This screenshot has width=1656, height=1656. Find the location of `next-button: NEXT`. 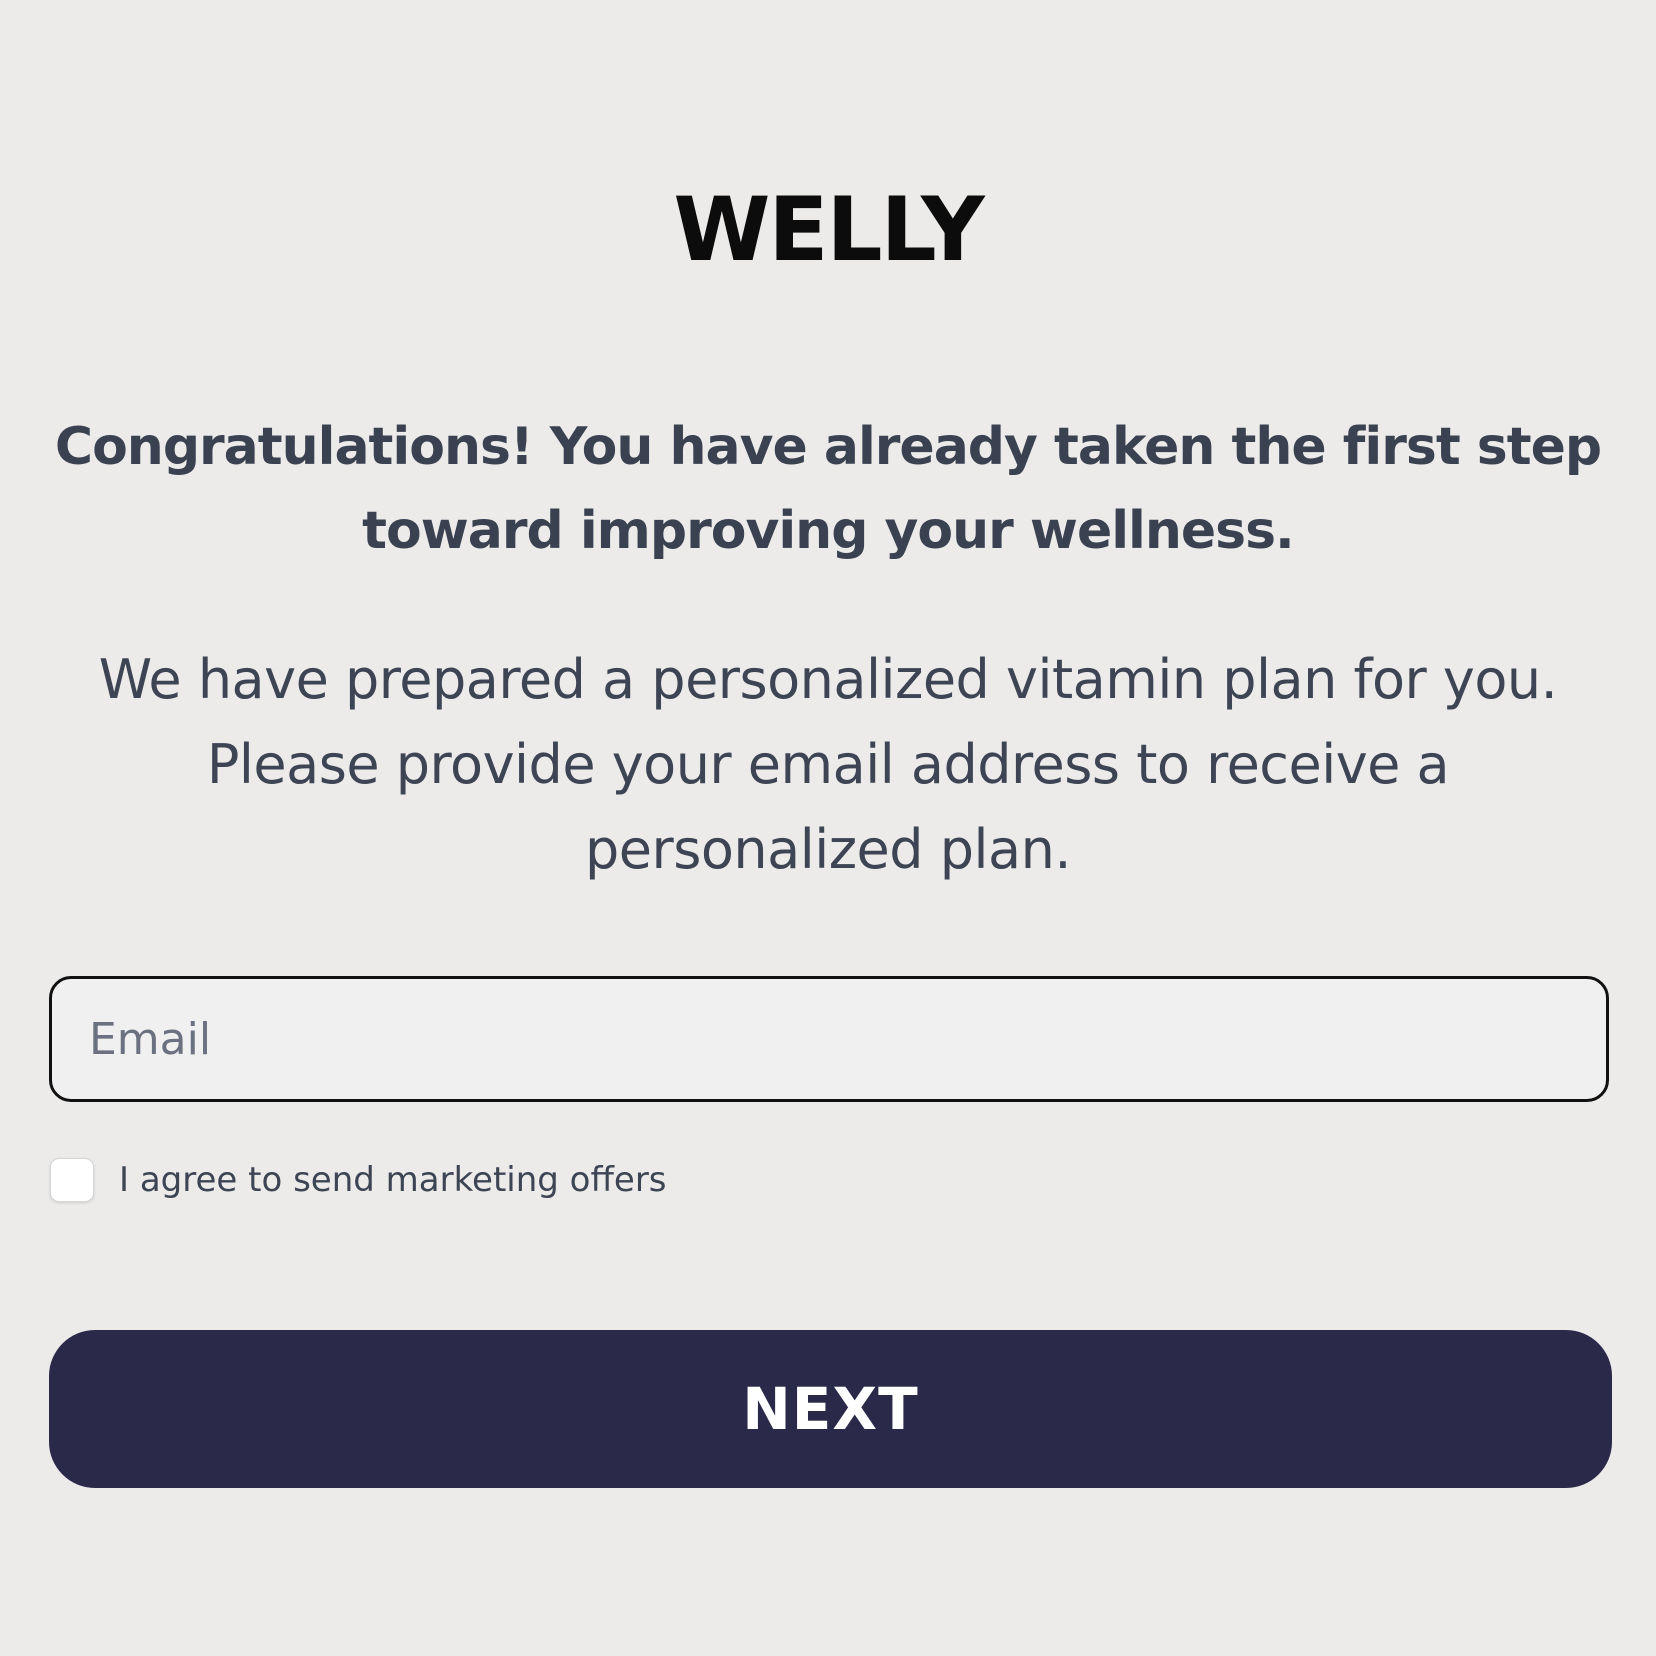

next-button: NEXT is located at coordinates (830, 1409).